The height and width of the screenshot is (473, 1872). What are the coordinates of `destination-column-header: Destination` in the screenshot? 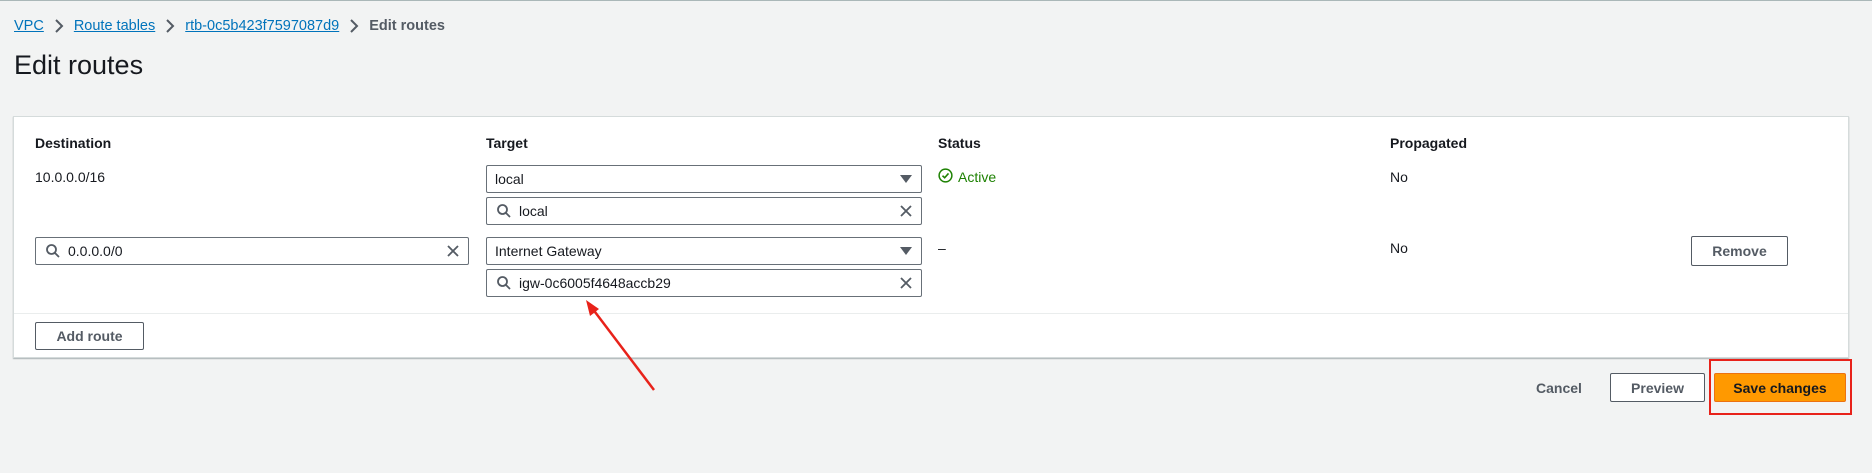 It's located at (73, 143).